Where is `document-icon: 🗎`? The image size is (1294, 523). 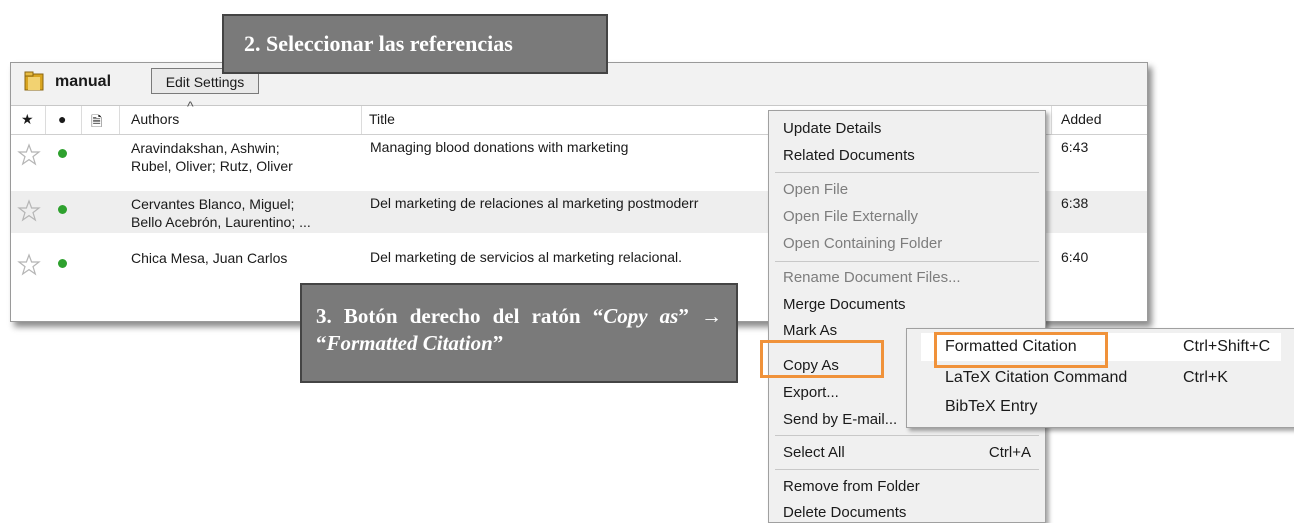 document-icon: 🗎 is located at coordinates (96, 123).